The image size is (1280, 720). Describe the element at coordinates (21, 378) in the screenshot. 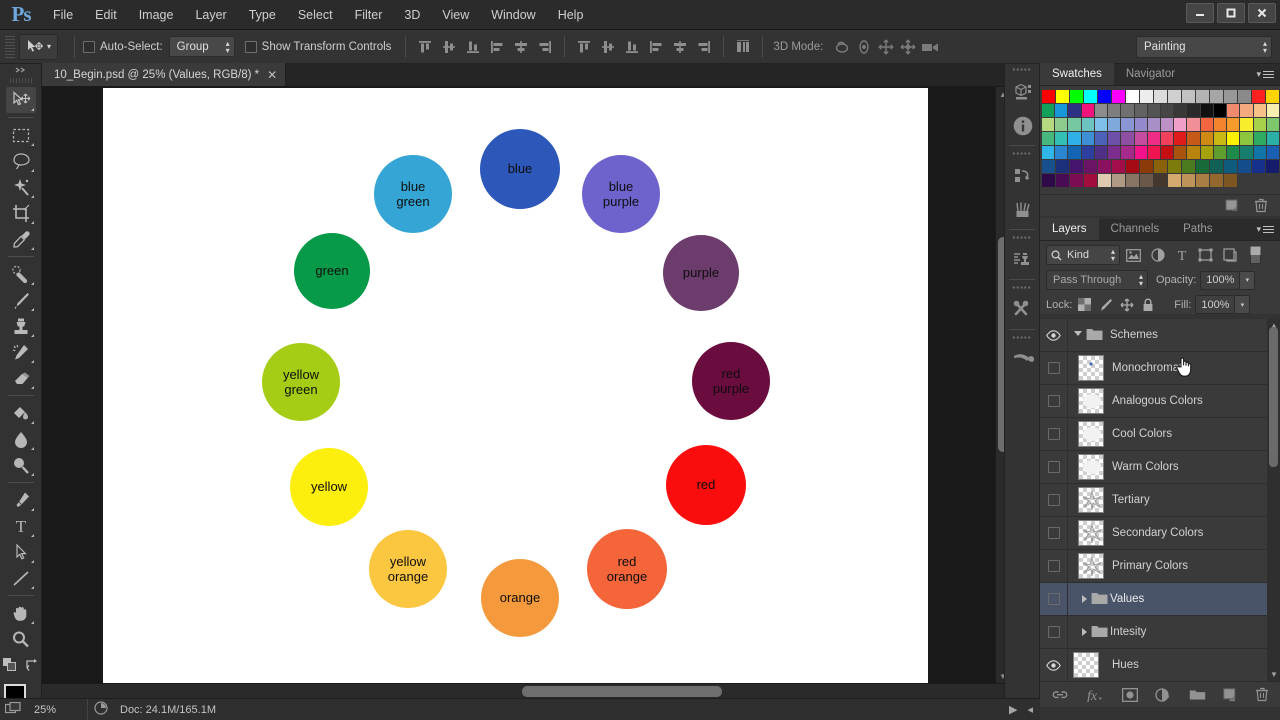

I see `eraser-tool` at that location.